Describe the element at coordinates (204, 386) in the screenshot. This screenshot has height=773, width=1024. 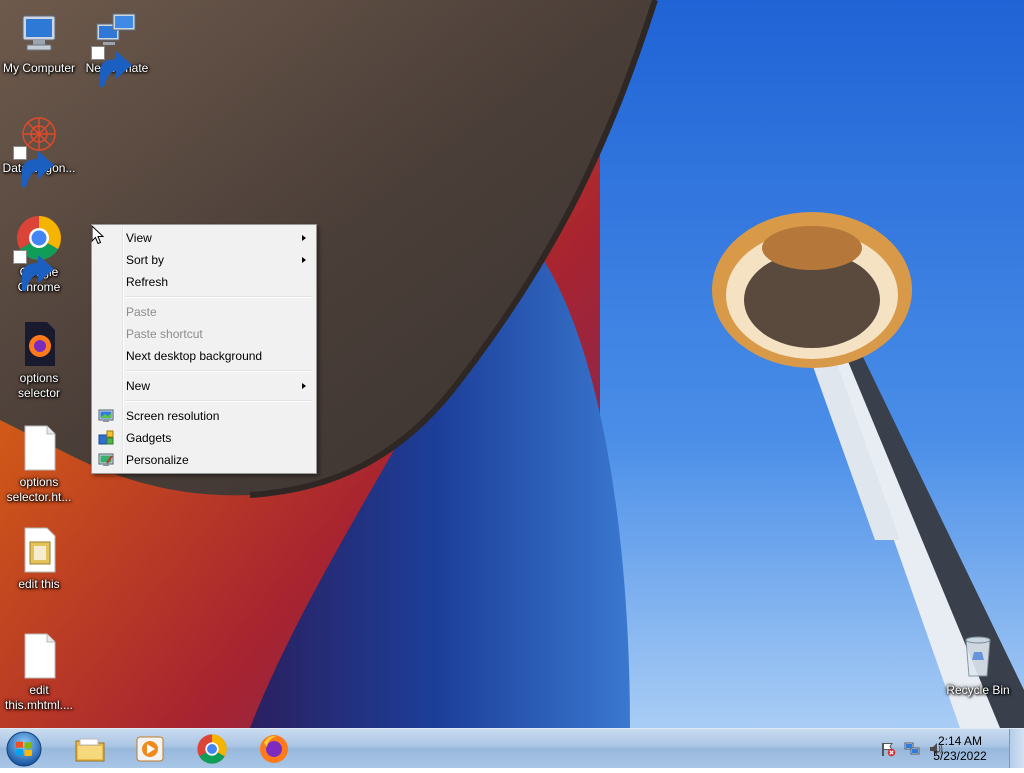
I see `menu-item-new: New` at that location.